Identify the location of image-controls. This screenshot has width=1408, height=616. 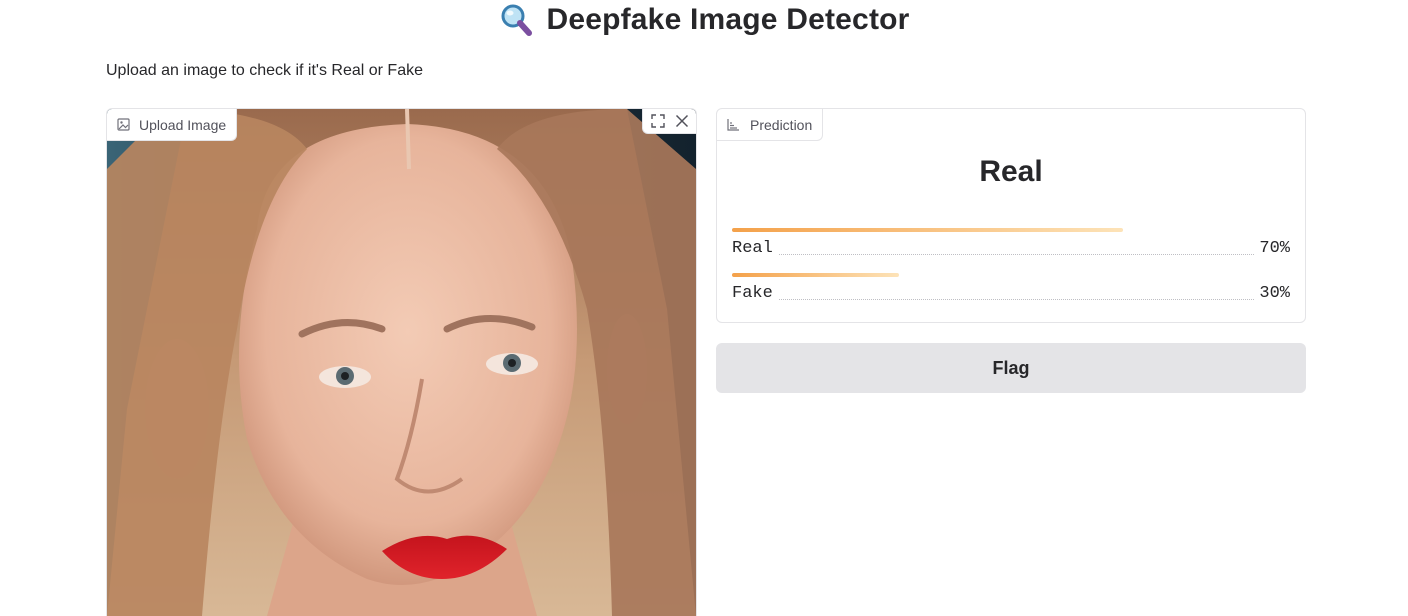
(669, 121).